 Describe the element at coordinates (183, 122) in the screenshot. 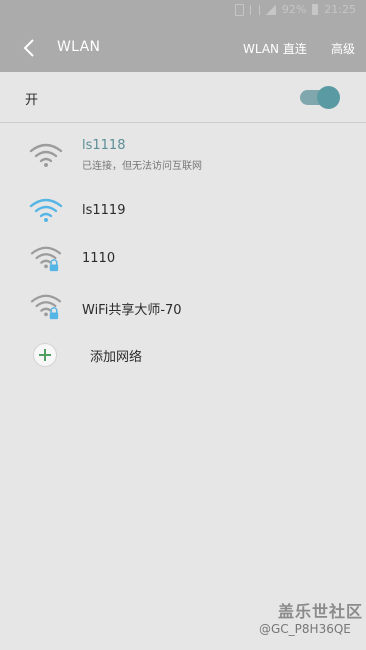

I see `divider` at that location.